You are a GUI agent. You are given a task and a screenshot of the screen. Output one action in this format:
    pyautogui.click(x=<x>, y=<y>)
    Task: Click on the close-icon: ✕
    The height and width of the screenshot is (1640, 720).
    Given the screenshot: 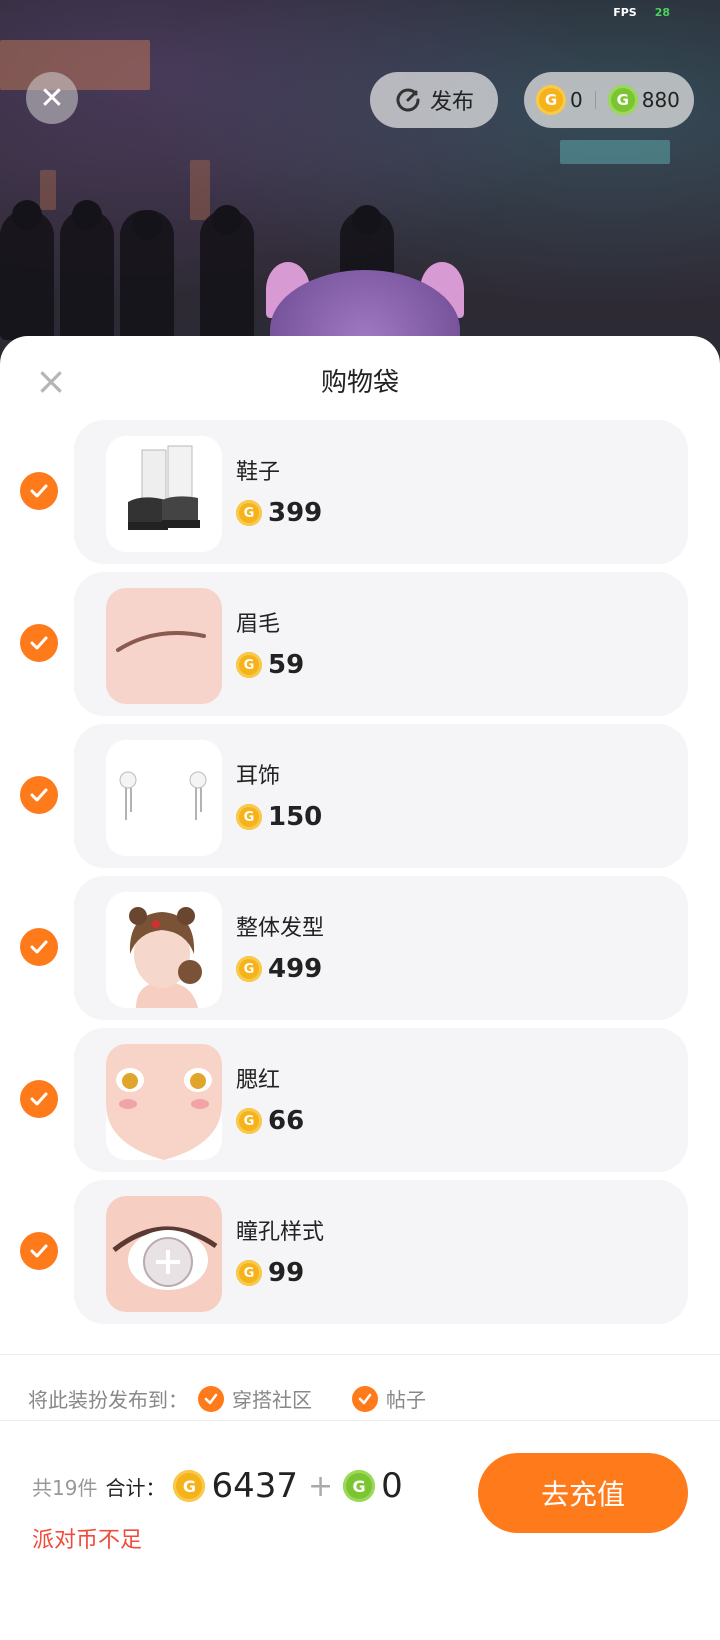 What is the action you would take?
    pyautogui.click(x=52, y=98)
    